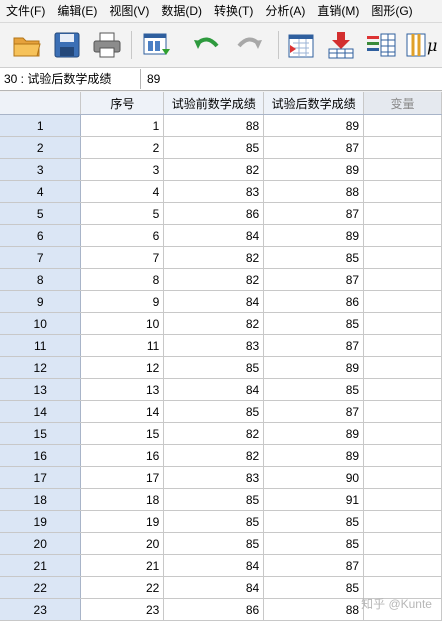  What do you see at coordinates (122, 389) in the screenshot?
I see `cell-id: 13` at bounding box center [122, 389].